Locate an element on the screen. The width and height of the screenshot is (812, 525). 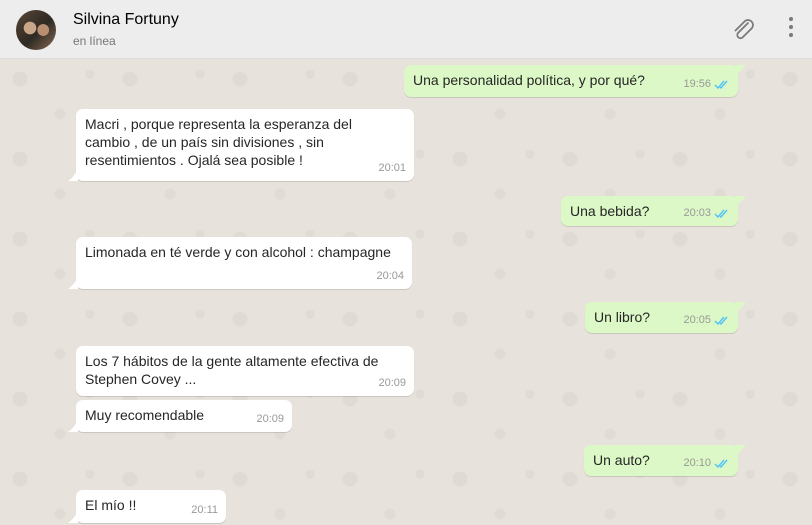
kebab-menu-icon is located at coordinates (791, 29).